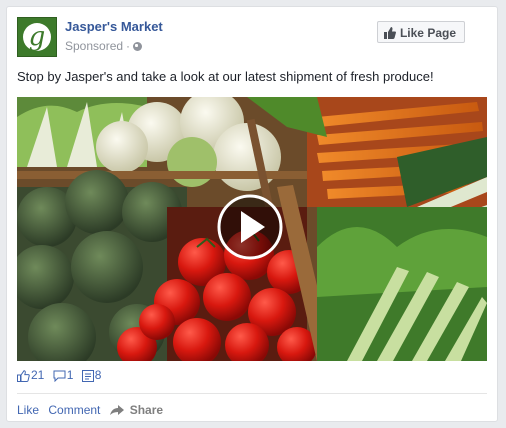 The image size is (506, 428). I want to click on share-button: Share, so click(139, 411).